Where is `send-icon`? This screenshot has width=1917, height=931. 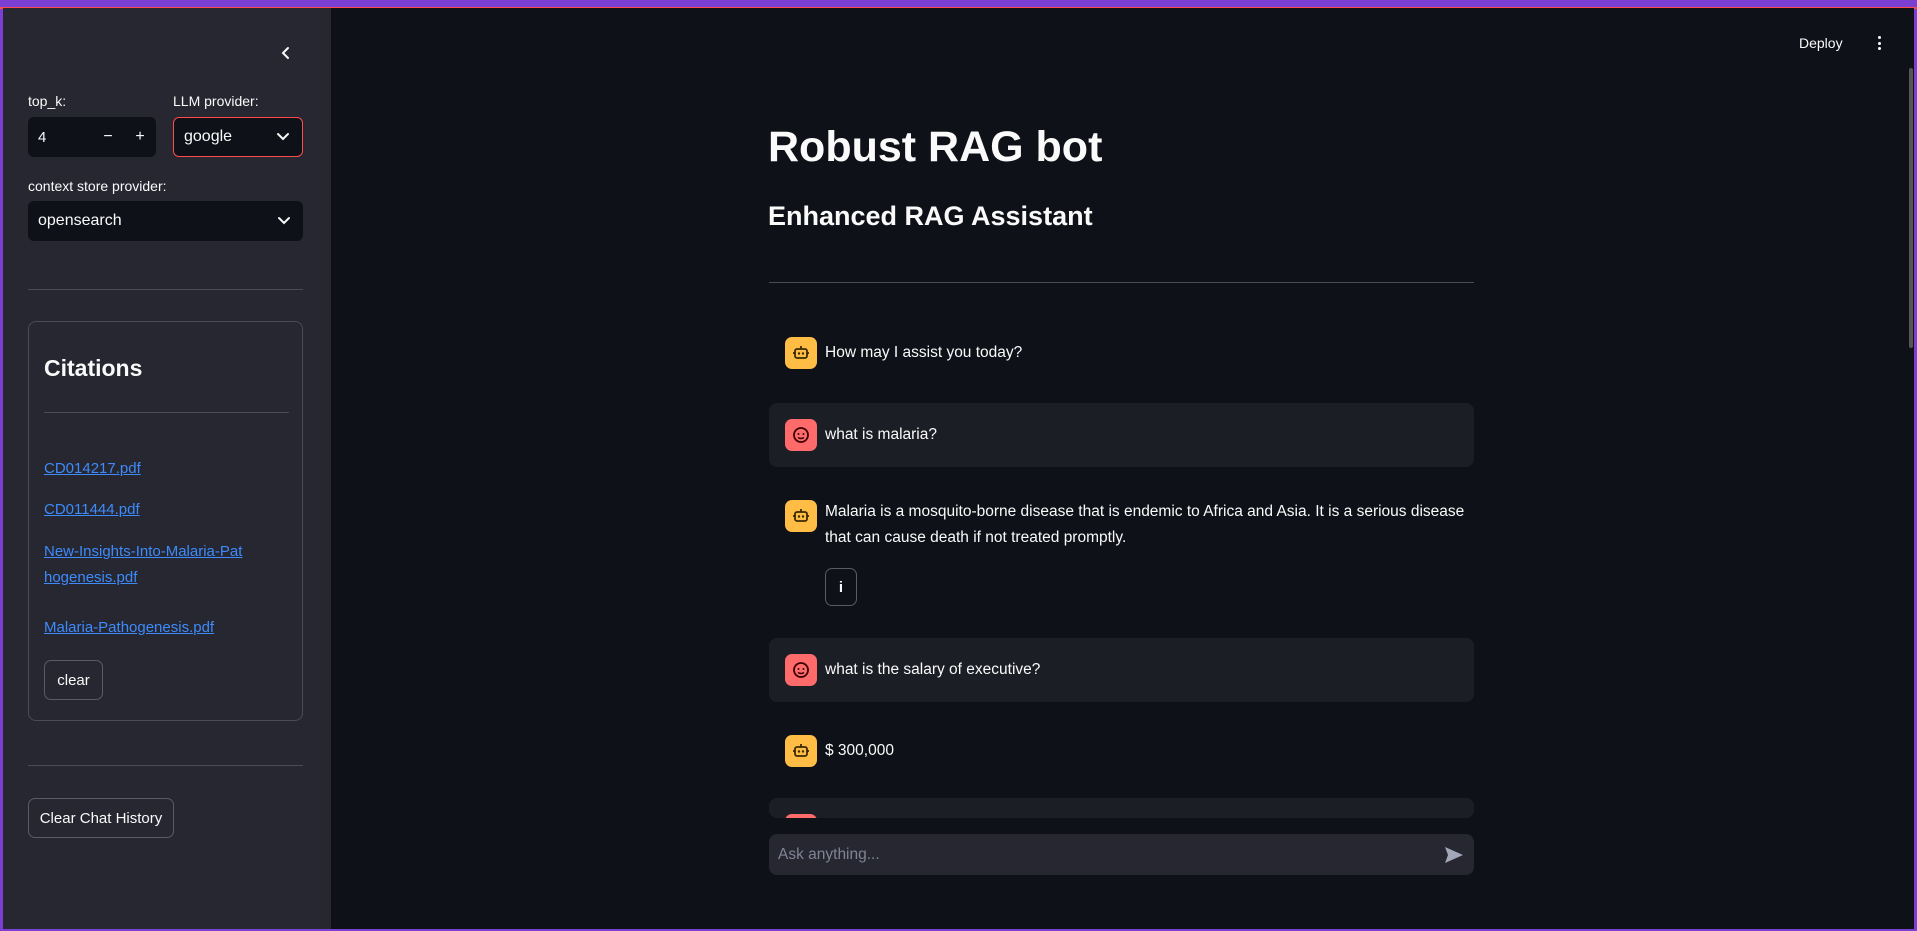 send-icon is located at coordinates (1454, 854).